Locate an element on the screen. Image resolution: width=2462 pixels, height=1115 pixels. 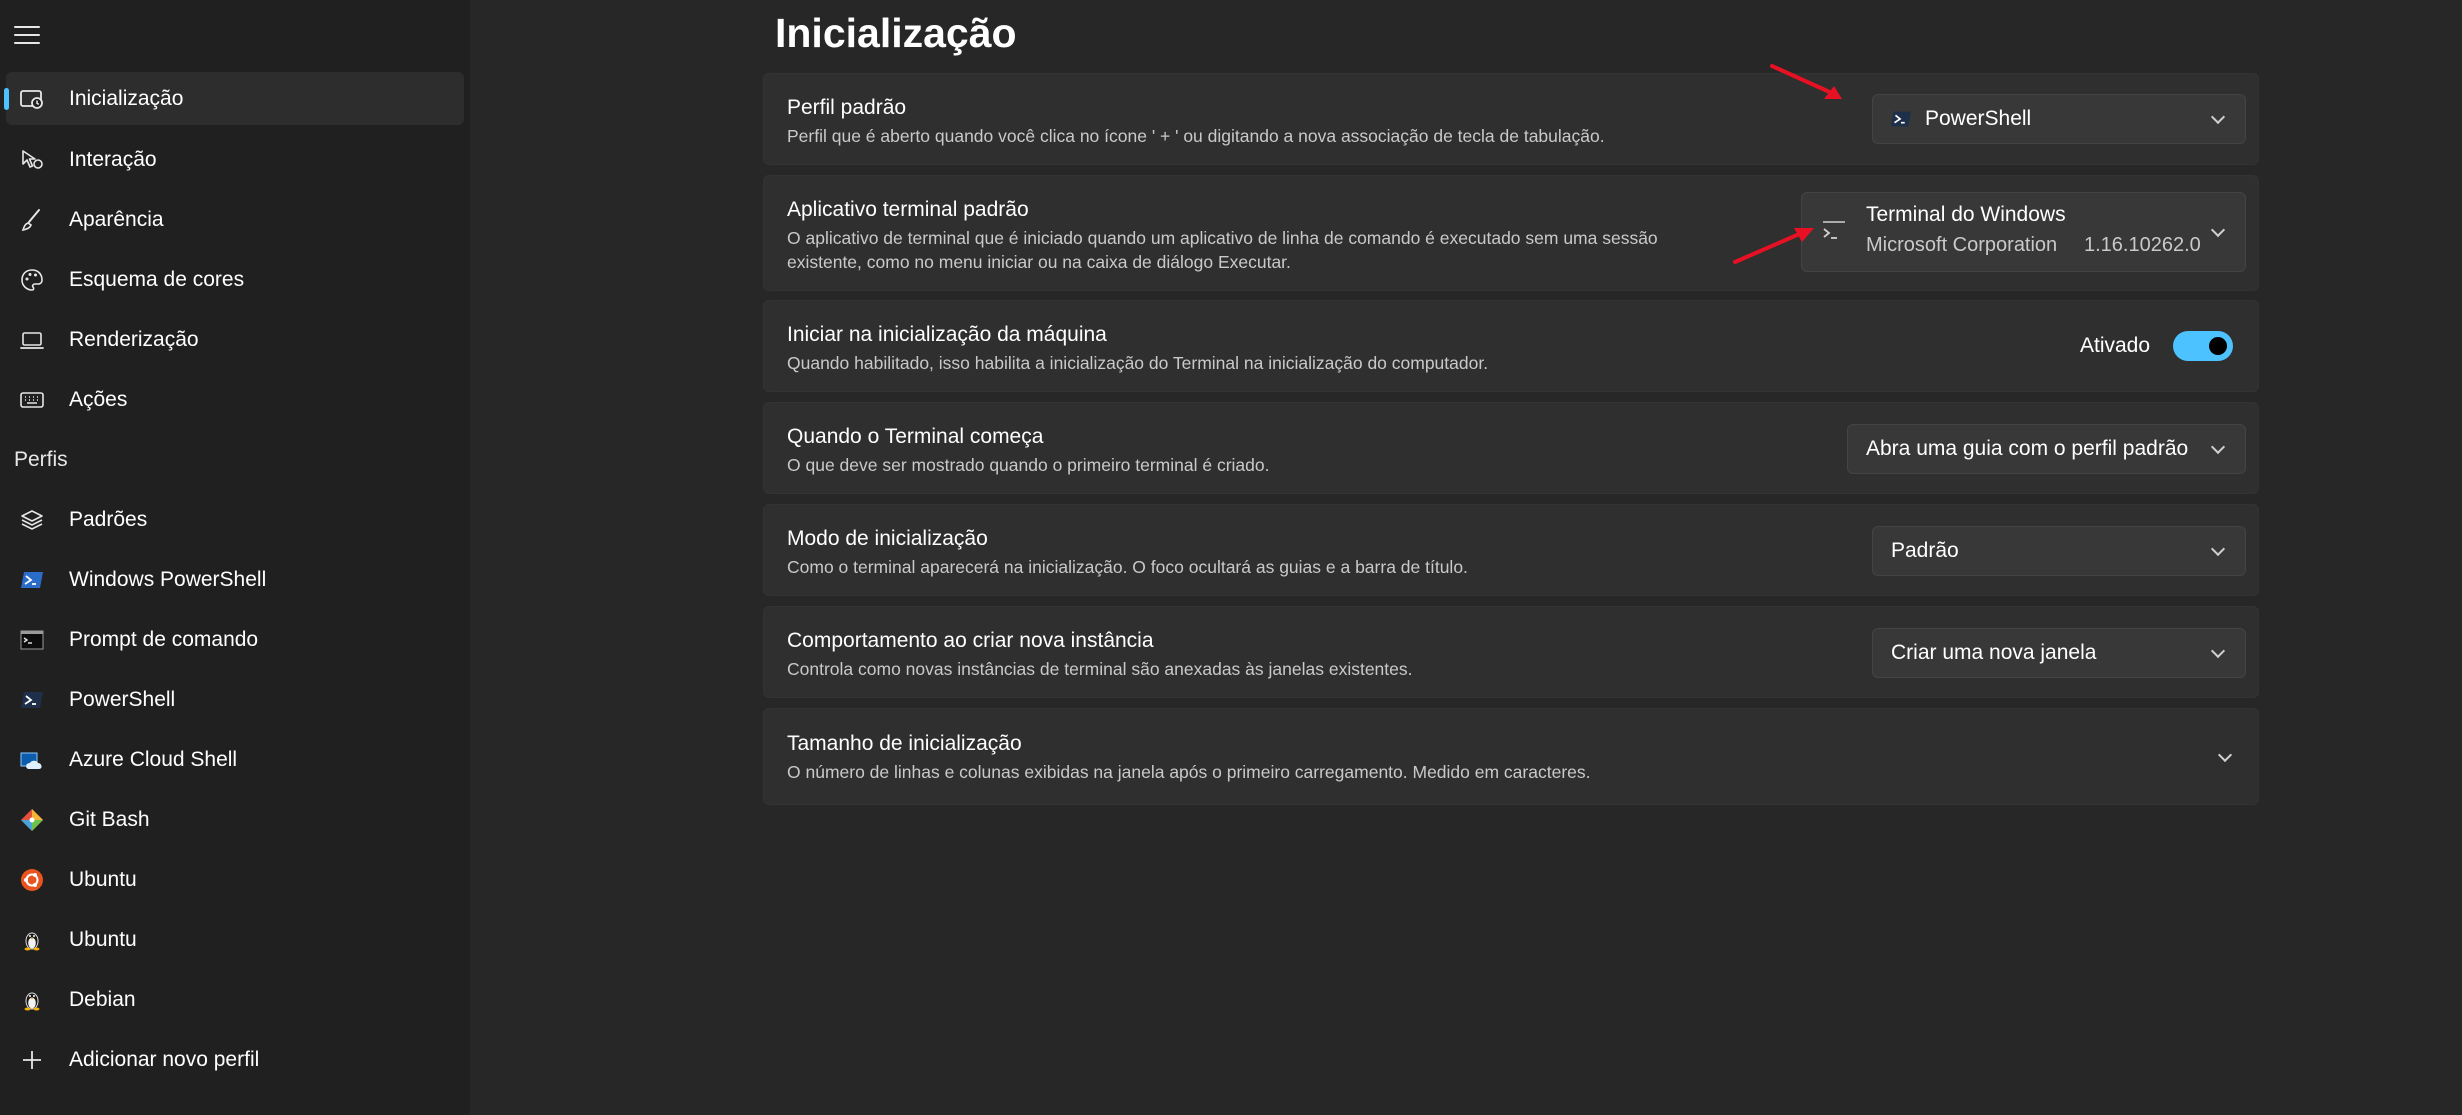
sidebar-item-windows-powershell: Windows PowerShell is located at coordinates (235, 579).